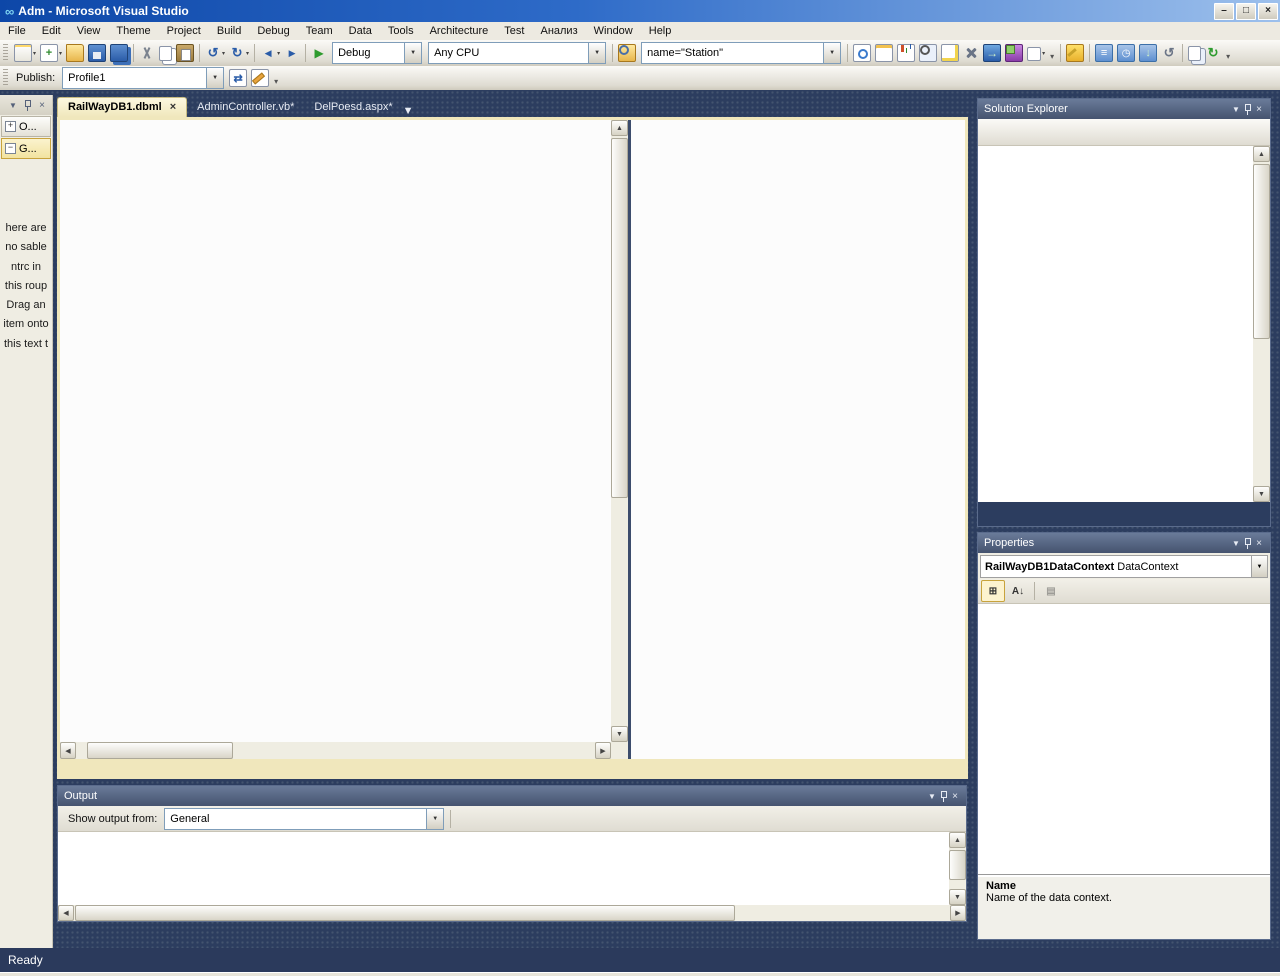  I want to click on search-combo: name="Station" ▼, so click(741, 53).